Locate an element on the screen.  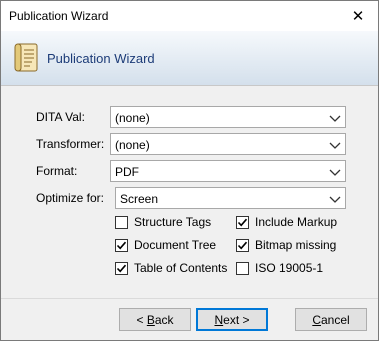
back-button-mnemonic: B is located at coordinates (150, 319).